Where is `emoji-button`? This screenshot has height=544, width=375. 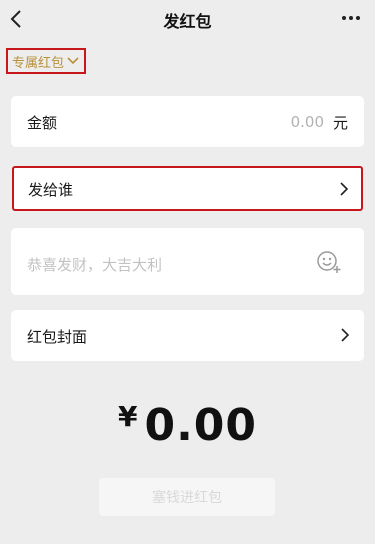
emoji-button is located at coordinates (329, 264).